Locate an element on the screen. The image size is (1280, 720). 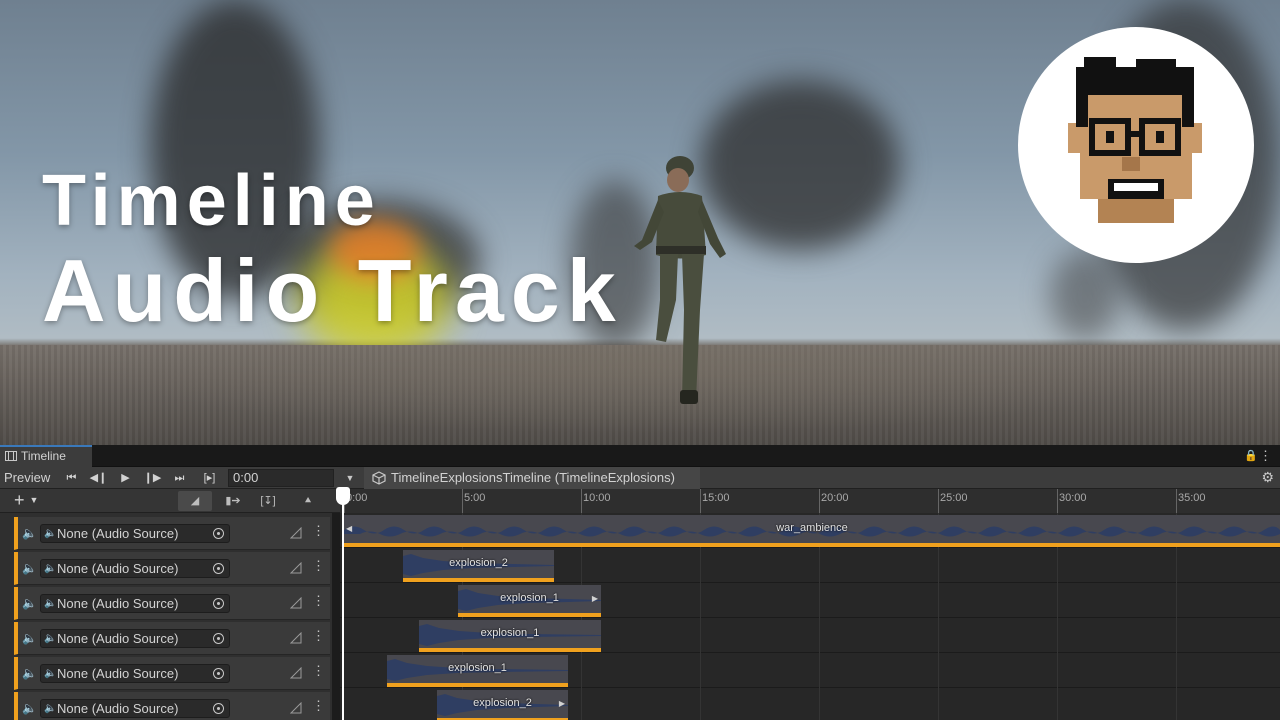
soldier-figure is located at coordinates (680, 280).